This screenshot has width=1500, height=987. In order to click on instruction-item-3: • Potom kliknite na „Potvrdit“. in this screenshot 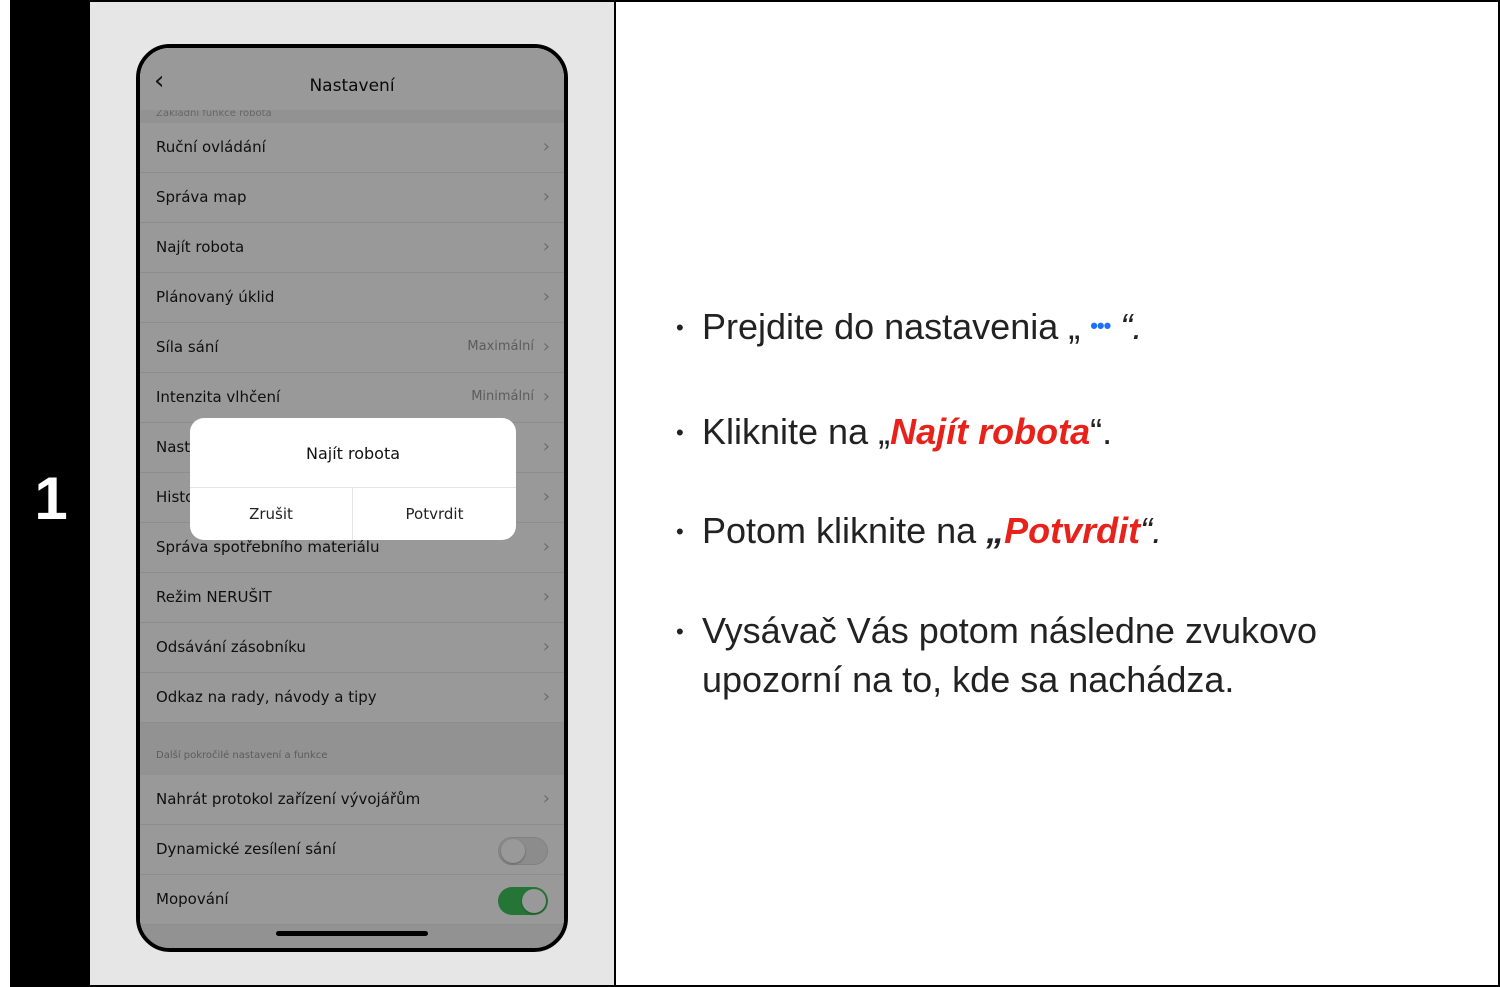, I will do `click(919, 531)`.